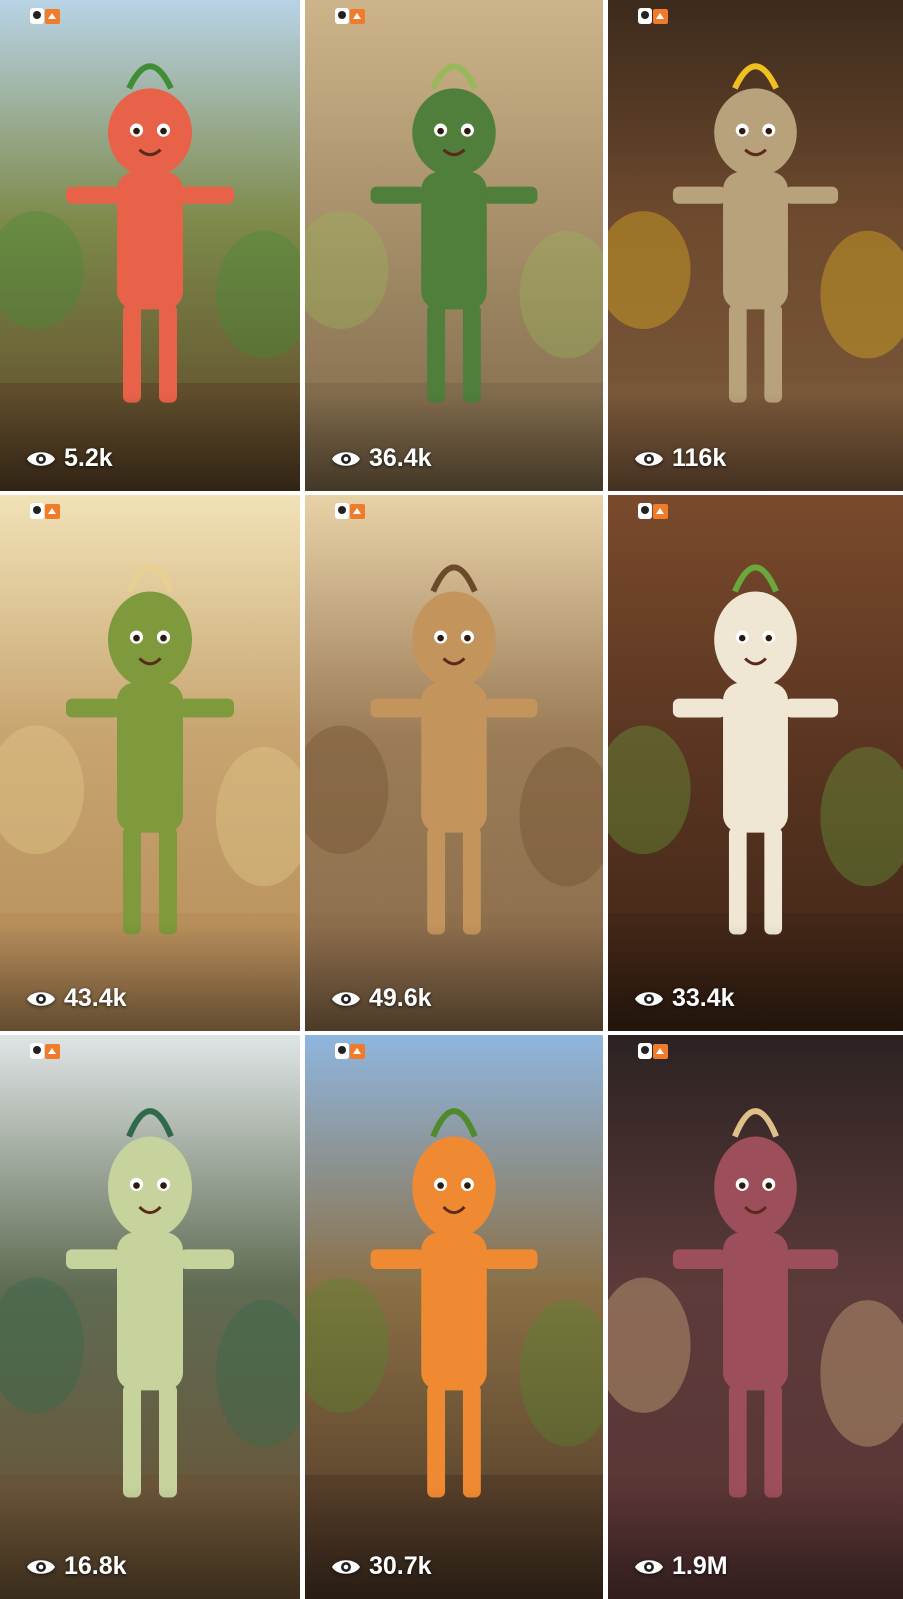 The width and height of the screenshot is (903, 1599). I want to click on view-count: 5.2k, so click(69, 458).